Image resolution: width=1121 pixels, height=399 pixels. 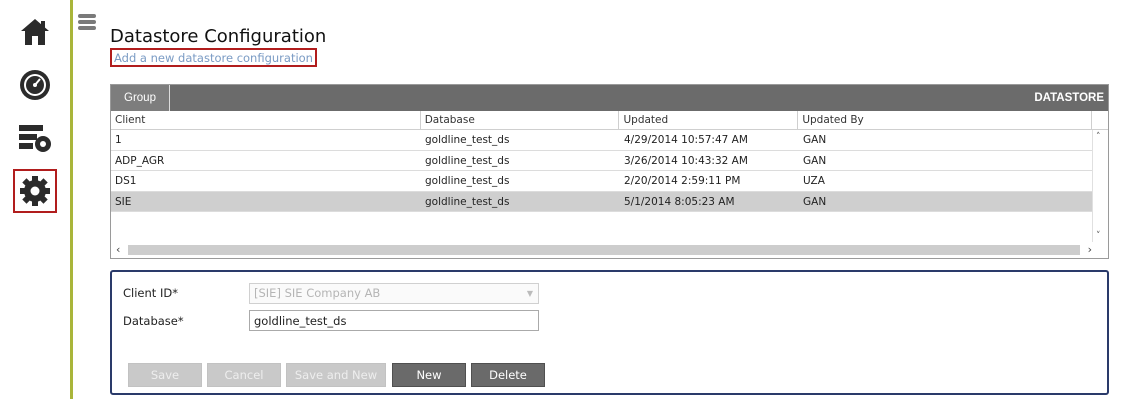 I want to click on grid-header-bar: Group DATASTORE, so click(x=609, y=98).